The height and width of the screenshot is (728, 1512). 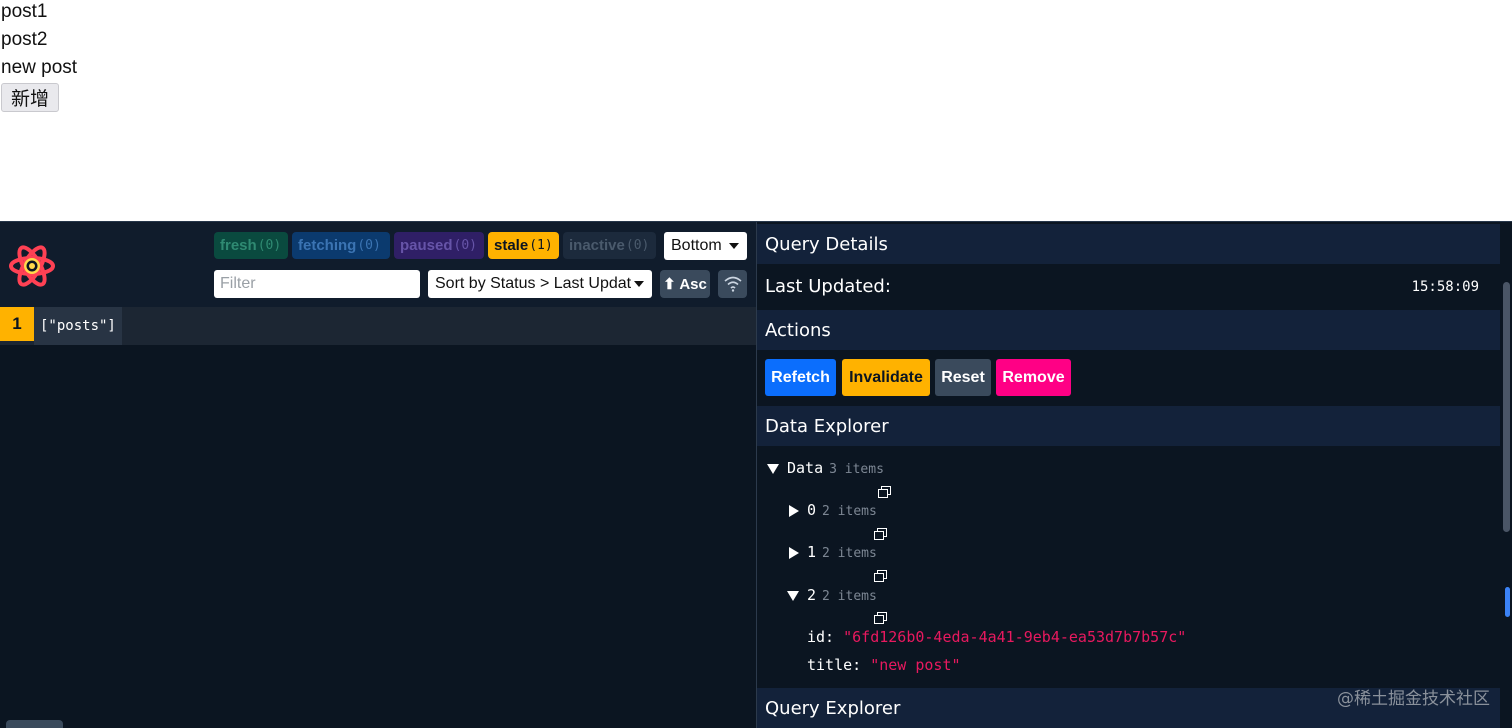 I want to click on field-key: title:, so click(x=834, y=665).